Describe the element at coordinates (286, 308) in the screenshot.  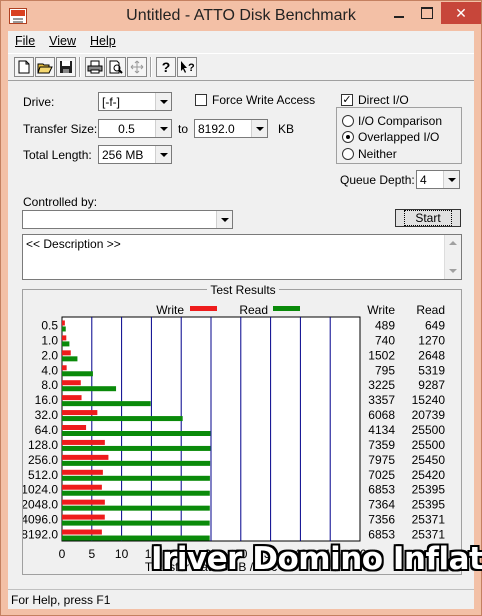
I see `legend-read-swatch` at that location.